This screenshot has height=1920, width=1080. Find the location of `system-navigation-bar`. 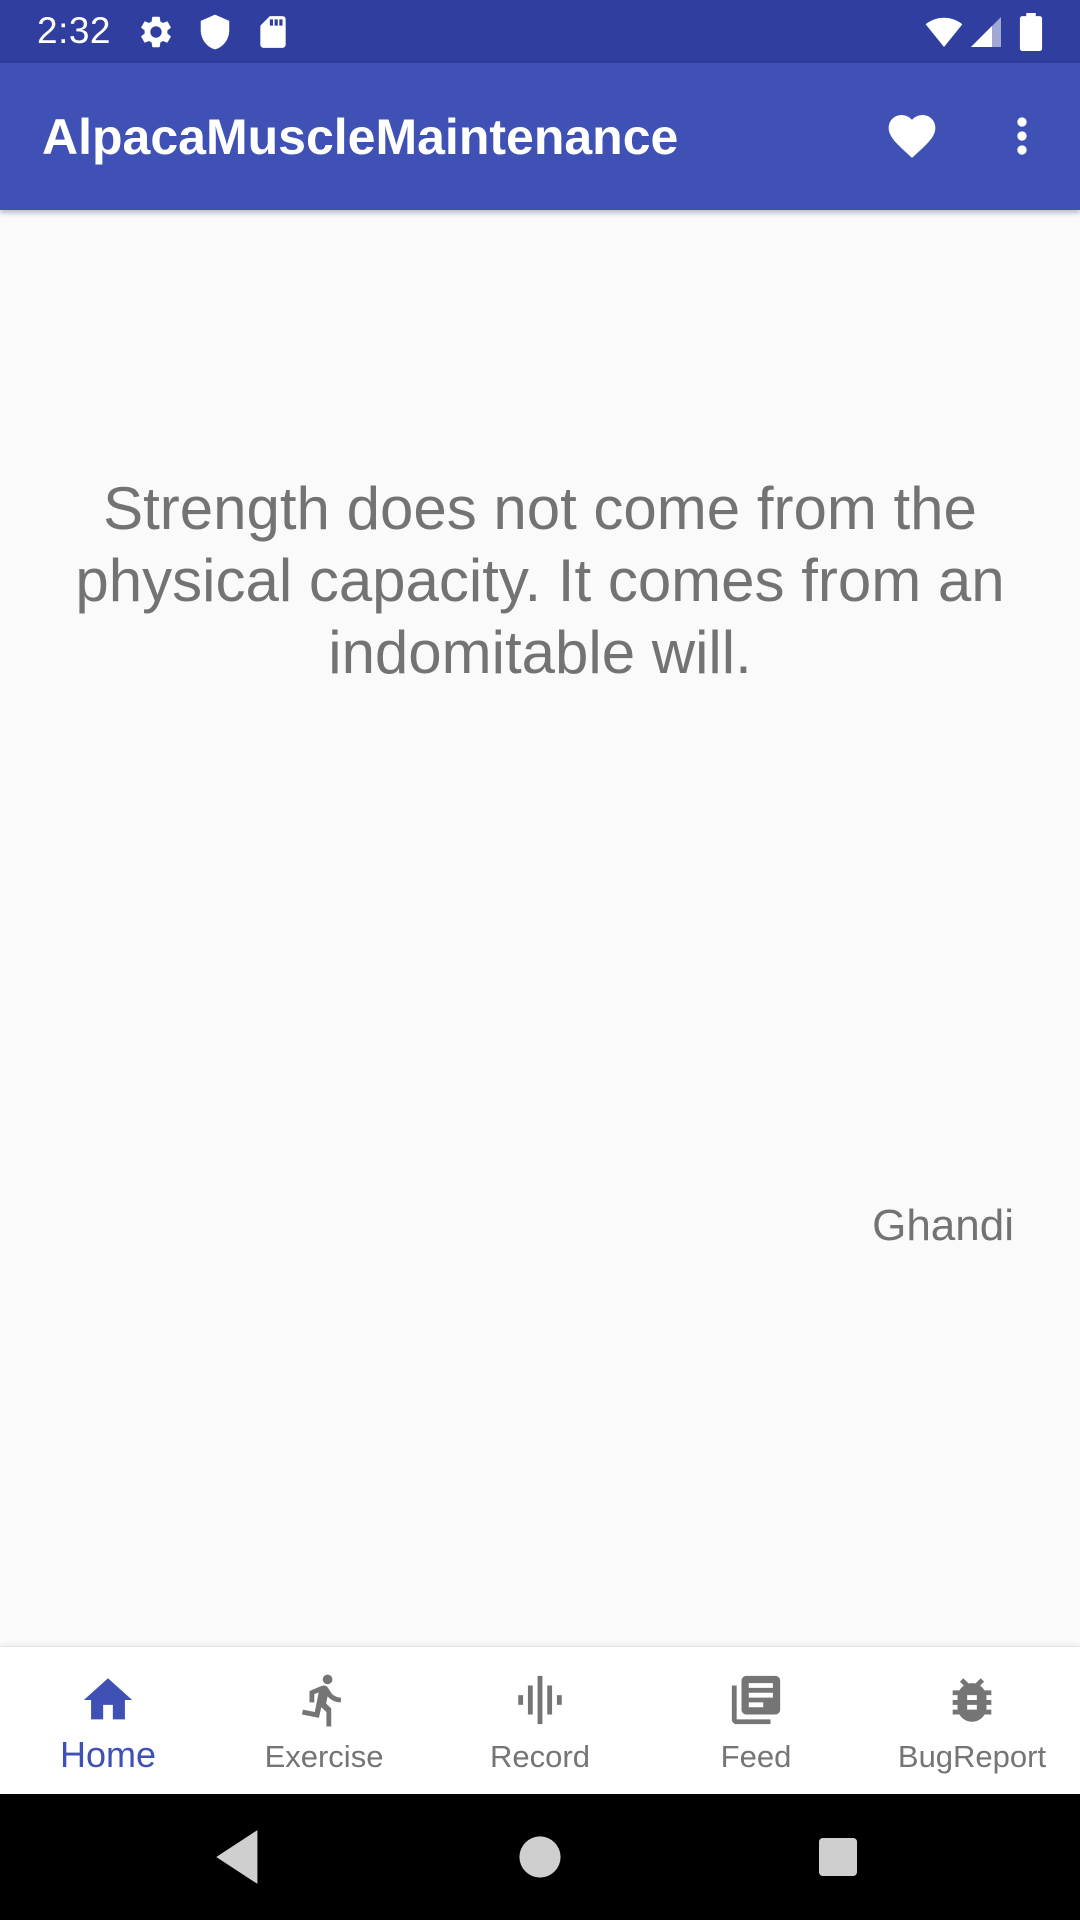

system-navigation-bar is located at coordinates (540, 1857).